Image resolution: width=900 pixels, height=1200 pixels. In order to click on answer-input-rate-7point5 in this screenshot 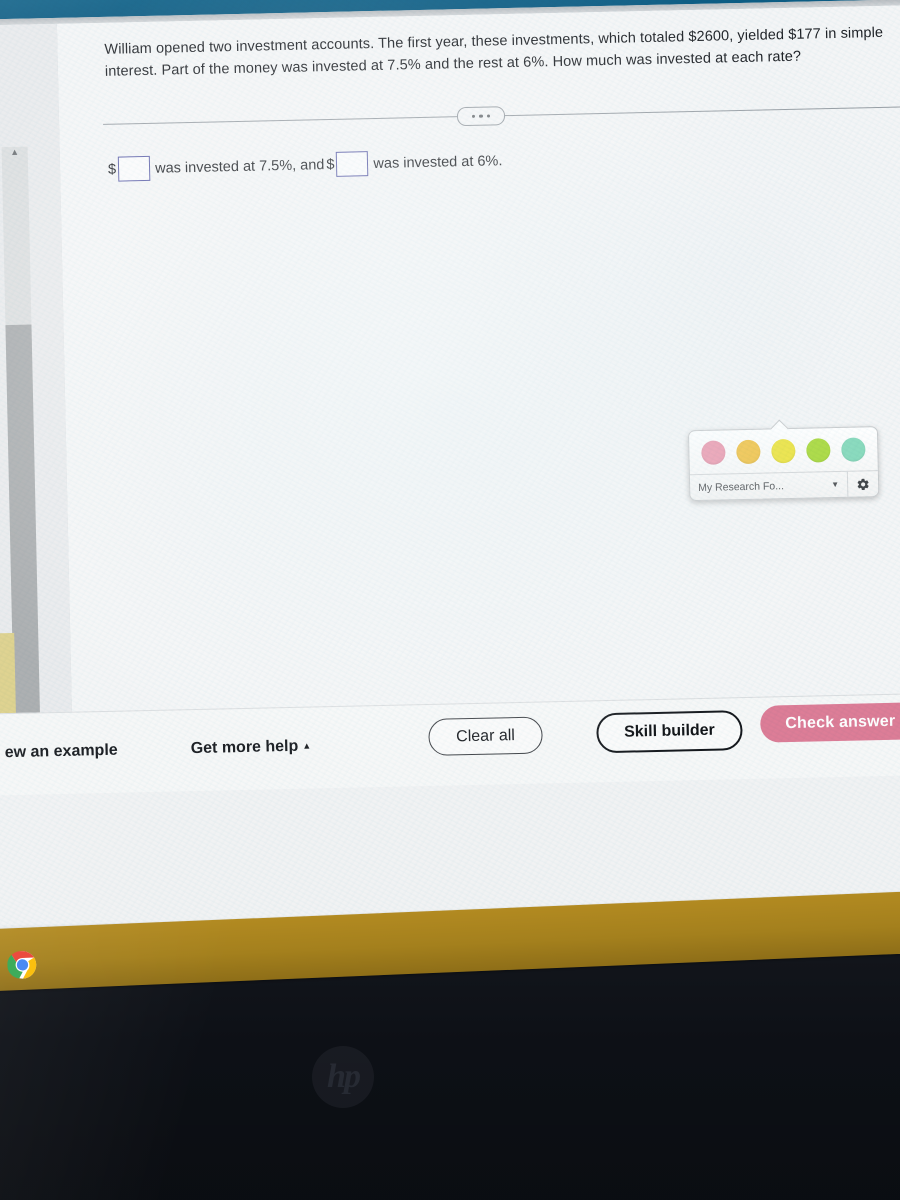, I will do `click(134, 168)`.